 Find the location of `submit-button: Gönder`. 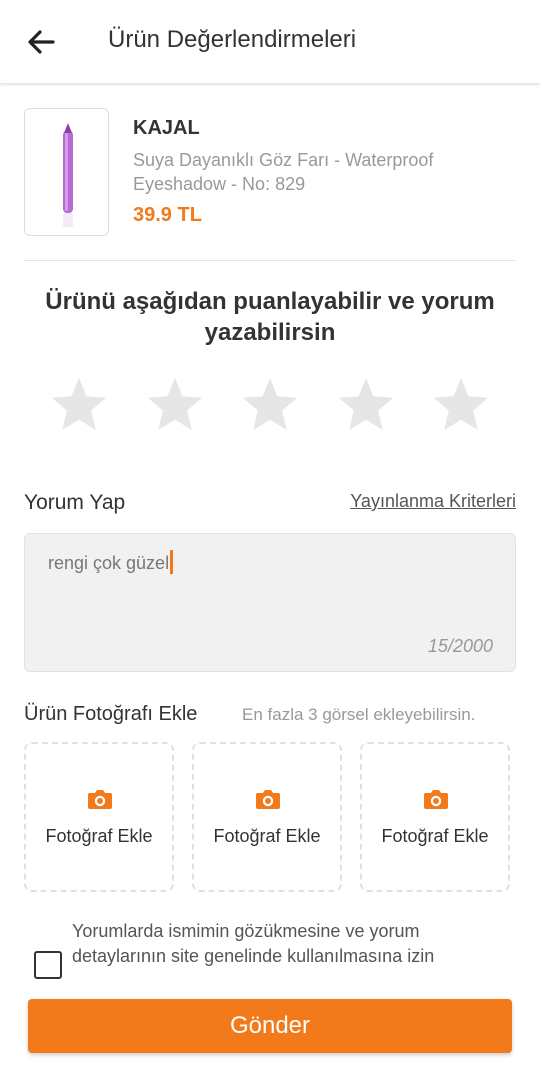

submit-button: Gönder is located at coordinates (270, 1026).